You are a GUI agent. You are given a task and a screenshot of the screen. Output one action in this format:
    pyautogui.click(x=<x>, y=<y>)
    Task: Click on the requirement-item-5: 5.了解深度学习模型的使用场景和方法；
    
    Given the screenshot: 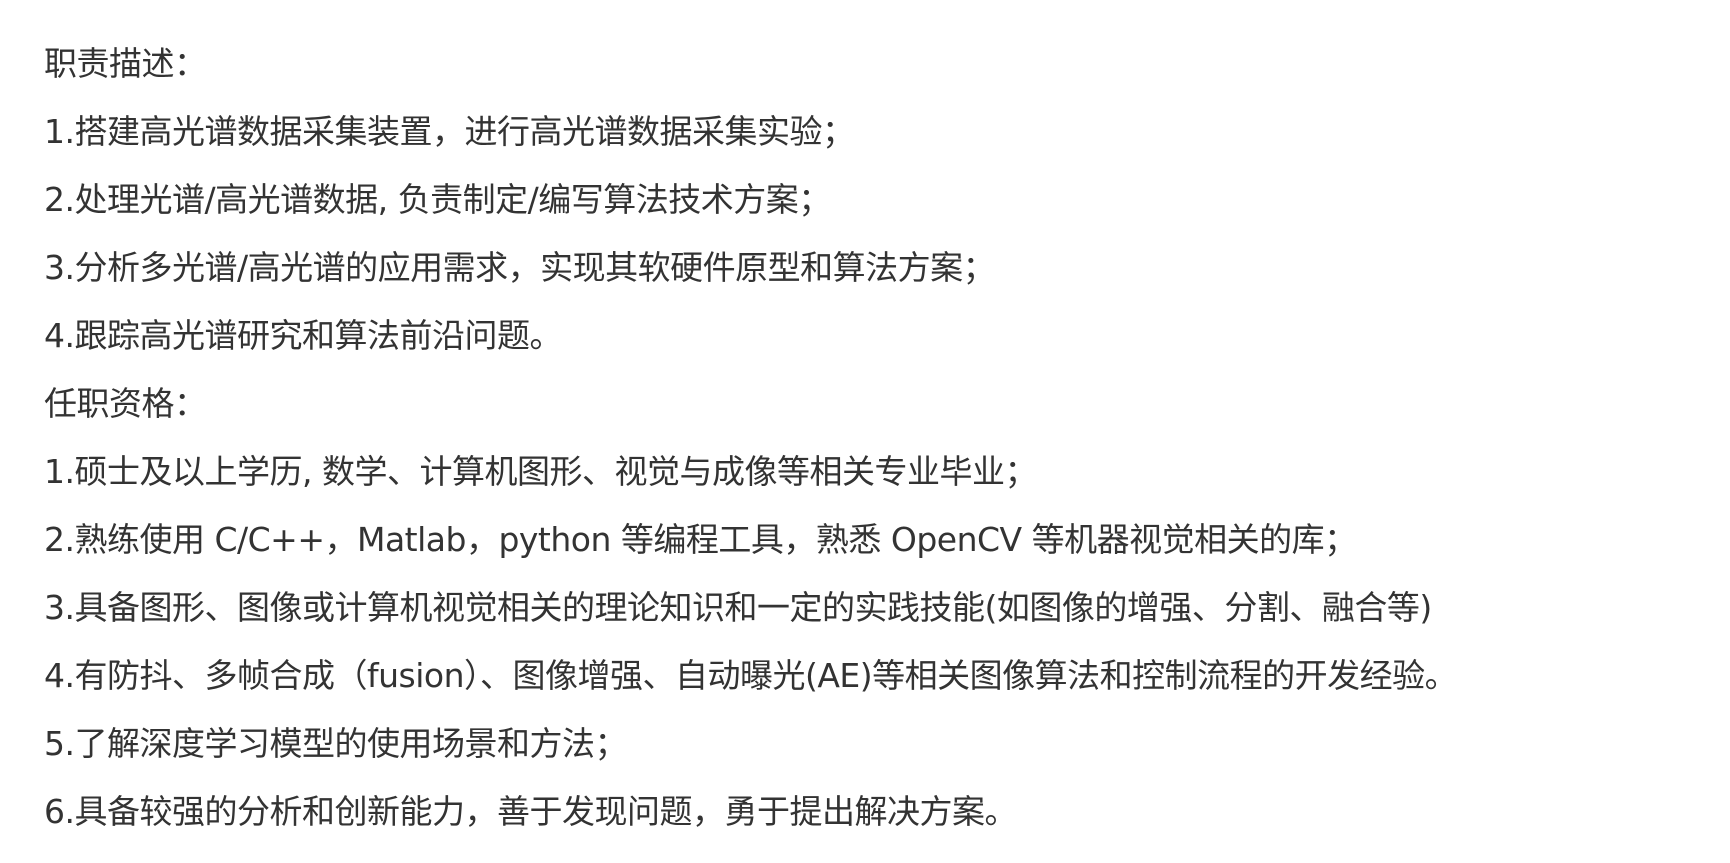 What is the action you would take?
    pyautogui.click(x=336, y=743)
    